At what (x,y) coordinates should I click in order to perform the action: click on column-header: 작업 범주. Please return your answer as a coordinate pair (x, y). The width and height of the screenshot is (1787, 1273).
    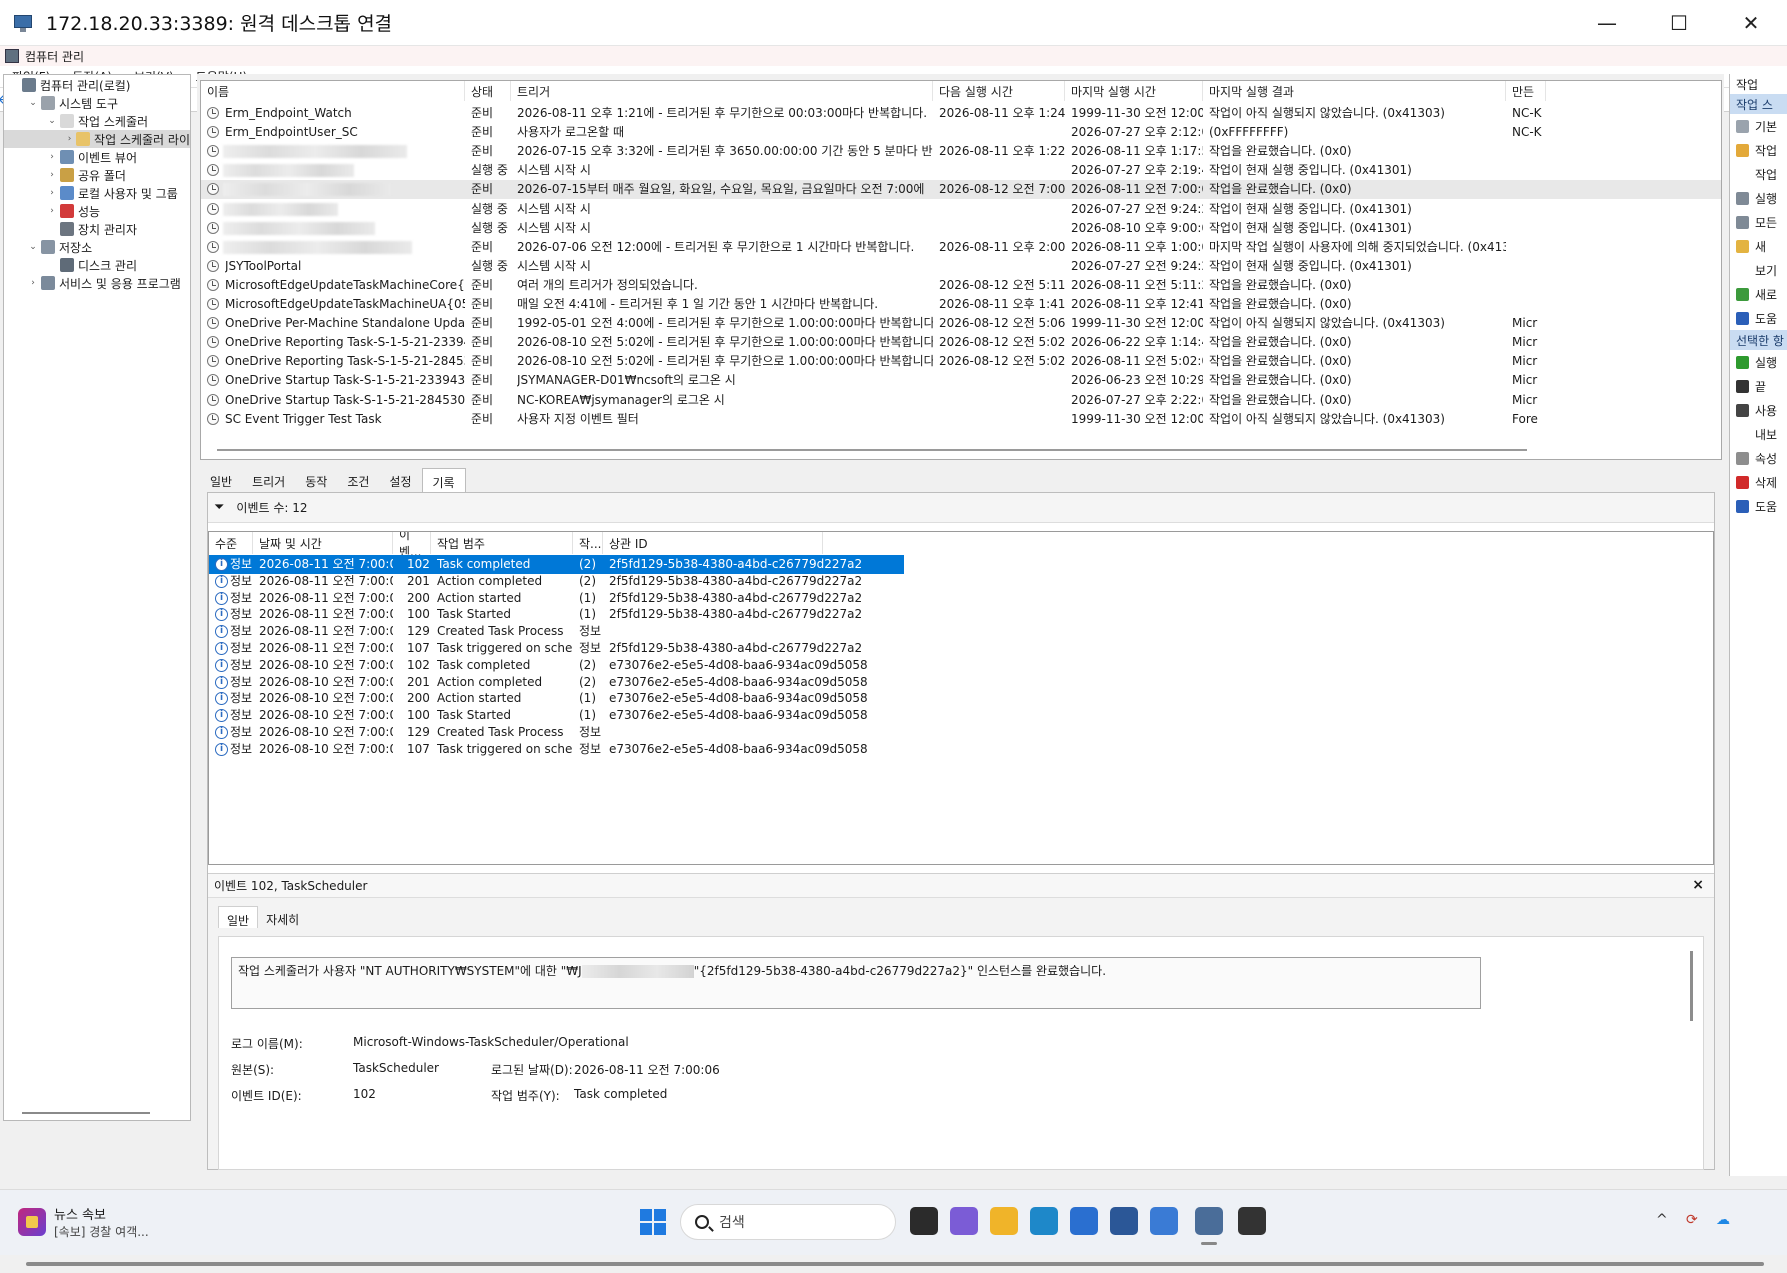
    Looking at the image, I should click on (502, 543).